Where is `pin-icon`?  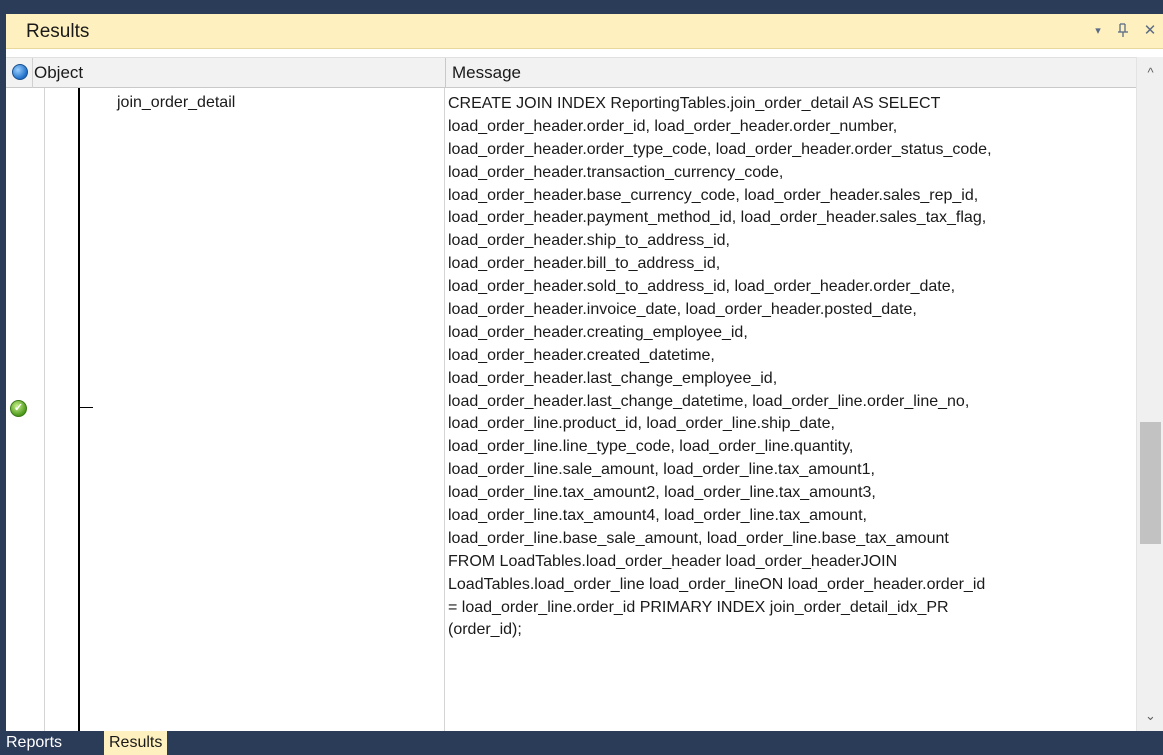
pin-icon is located at coordinates (1124, 30).